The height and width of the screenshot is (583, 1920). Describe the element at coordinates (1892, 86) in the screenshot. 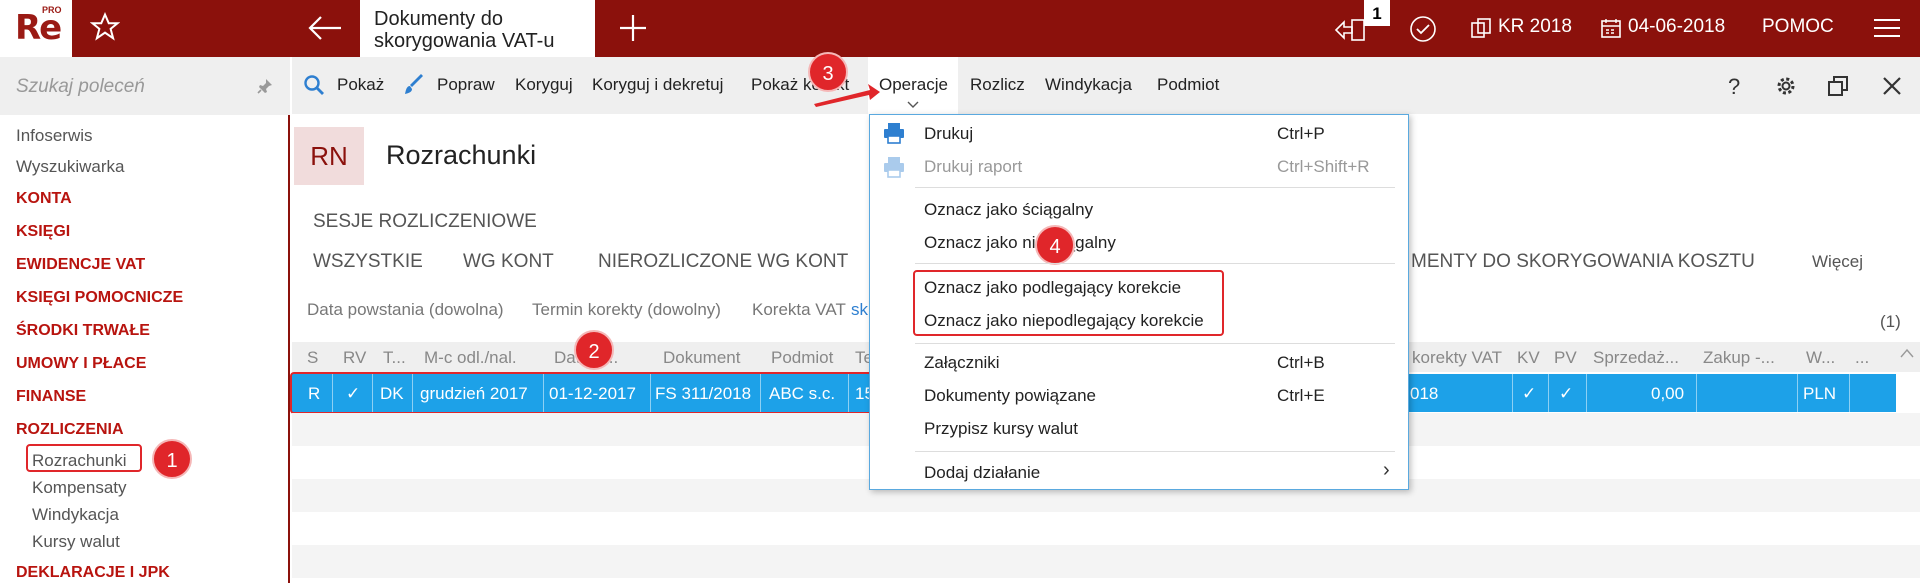

I see `close-icon` at that location.